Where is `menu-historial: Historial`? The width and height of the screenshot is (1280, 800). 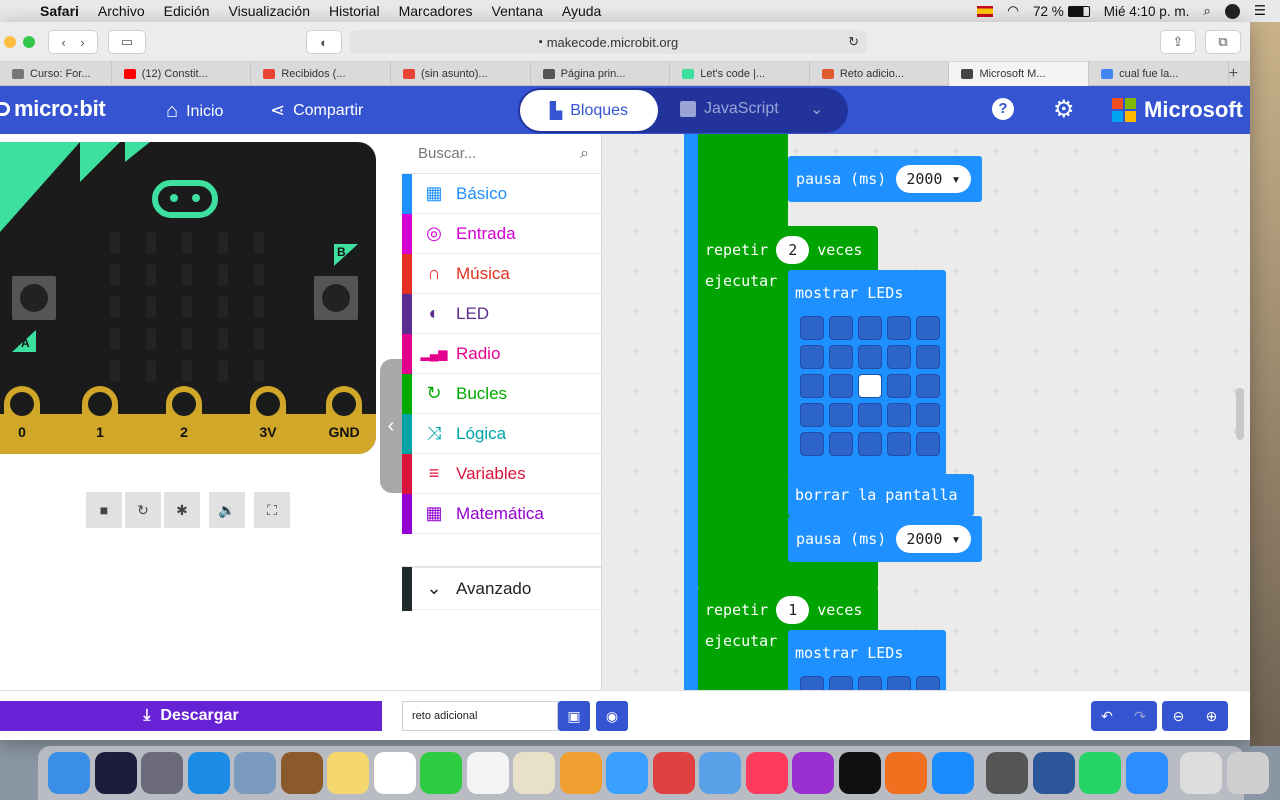 menu-historial: Historial is located at coordinates (354, 11).